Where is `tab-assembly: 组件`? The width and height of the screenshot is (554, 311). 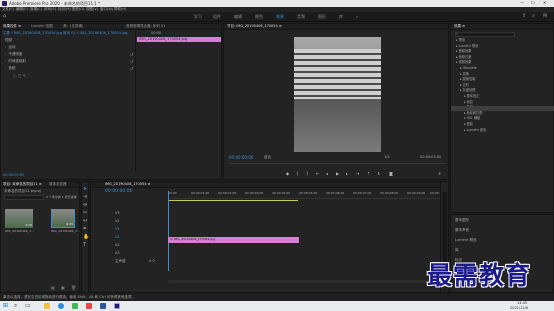 tab-assembly: 组件 is located at coordinates (217, 17).